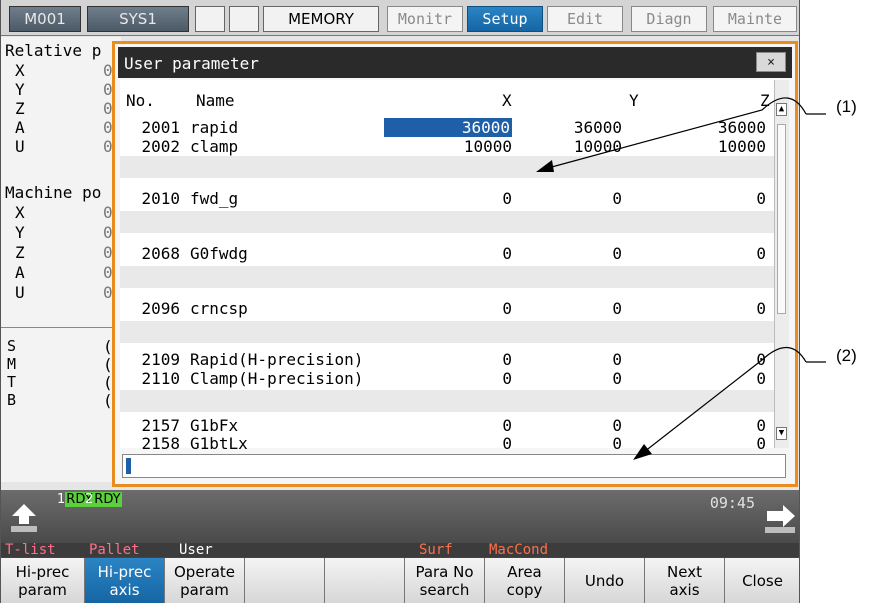  What do you see at coordinates (219, 308) in the screenshot?
I see `param-name: crncsp` at bounding box center [219, 308].